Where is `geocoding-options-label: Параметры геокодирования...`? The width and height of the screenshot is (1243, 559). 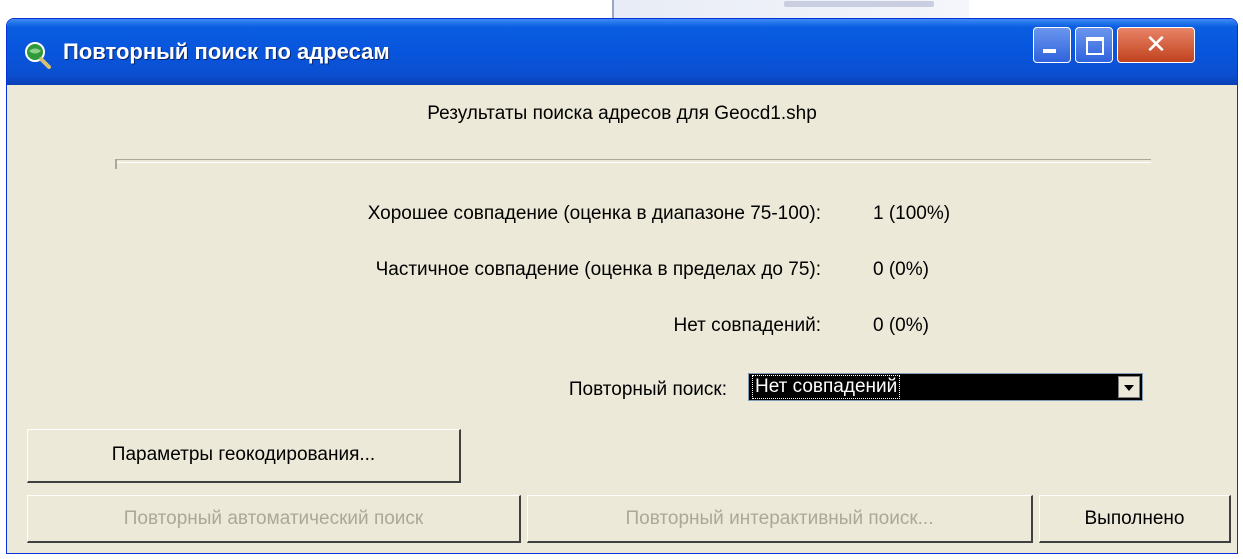 geocoding-options-label: Параметры геокодирования... is located at coordinates (243, 454).